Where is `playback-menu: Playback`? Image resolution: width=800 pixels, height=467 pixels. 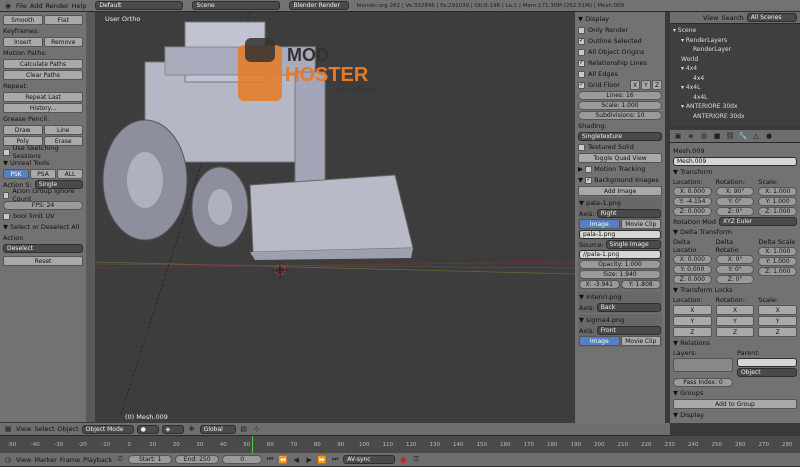
playback-menu: Playback is located at coordinates (97, 460).